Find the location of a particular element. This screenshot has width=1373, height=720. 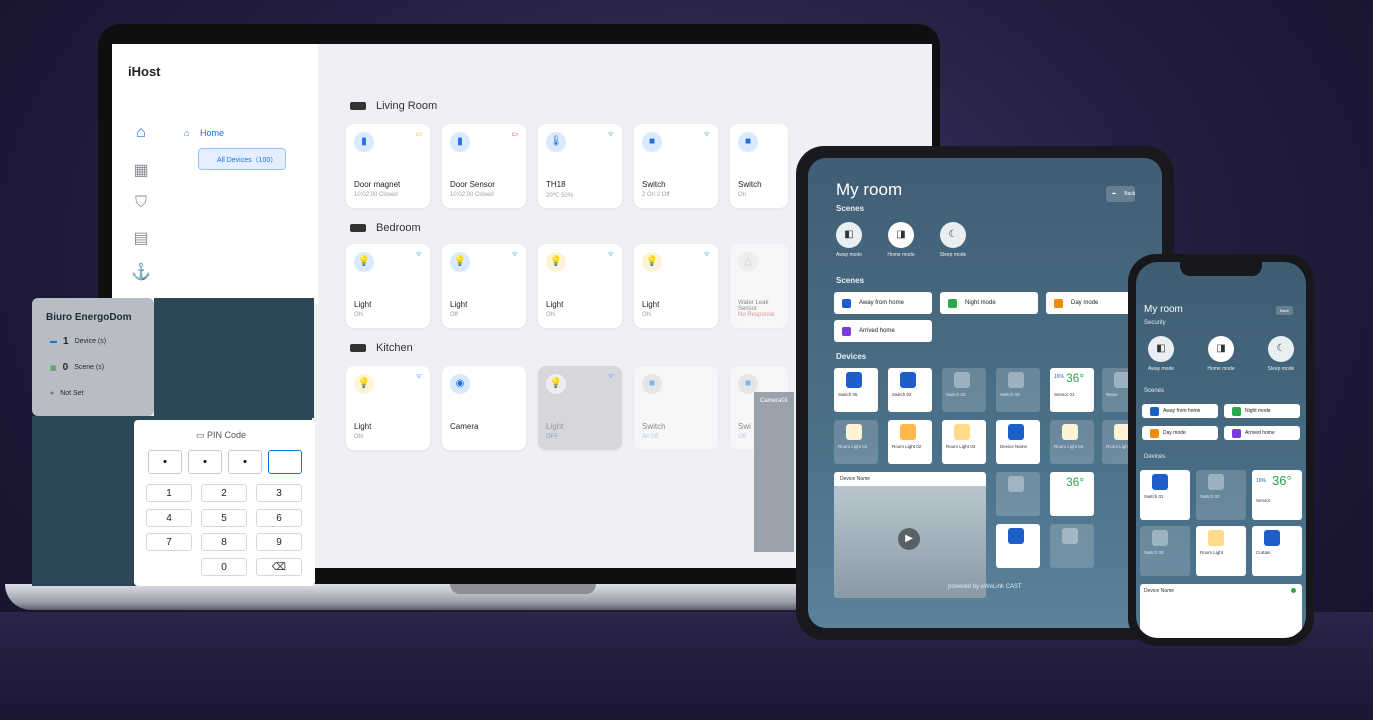

phone-devices-title: Devices is located at coordinates (1155, 457).